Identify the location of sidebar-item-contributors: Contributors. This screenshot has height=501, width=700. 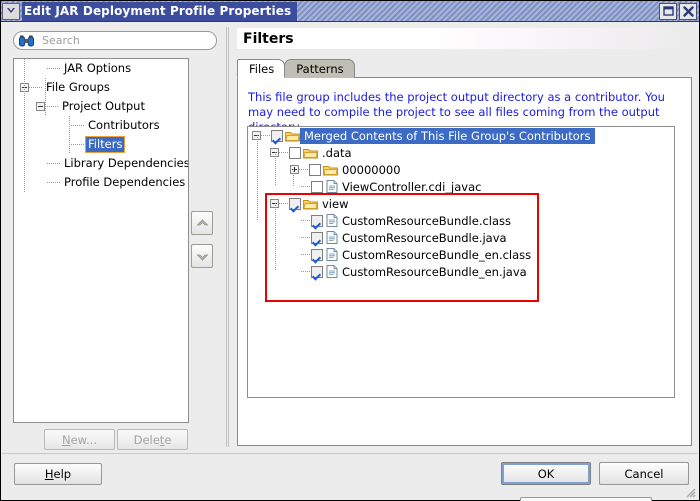
(101, 125).